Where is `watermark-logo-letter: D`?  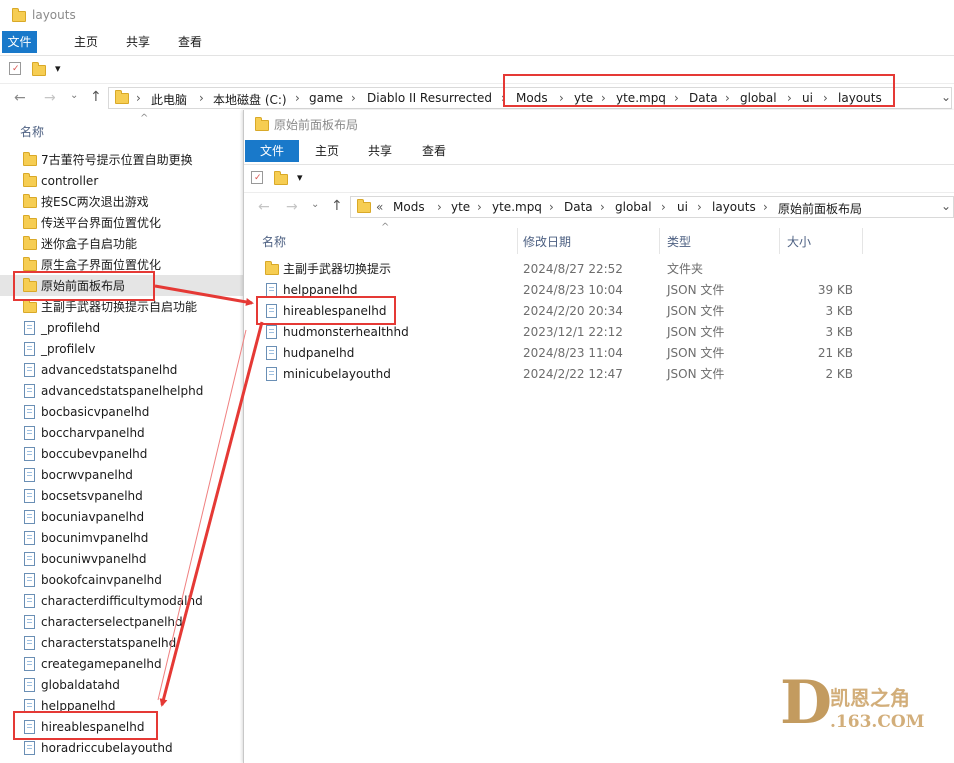
watermark-logo-letter: D is located at coordinates (806, 703).